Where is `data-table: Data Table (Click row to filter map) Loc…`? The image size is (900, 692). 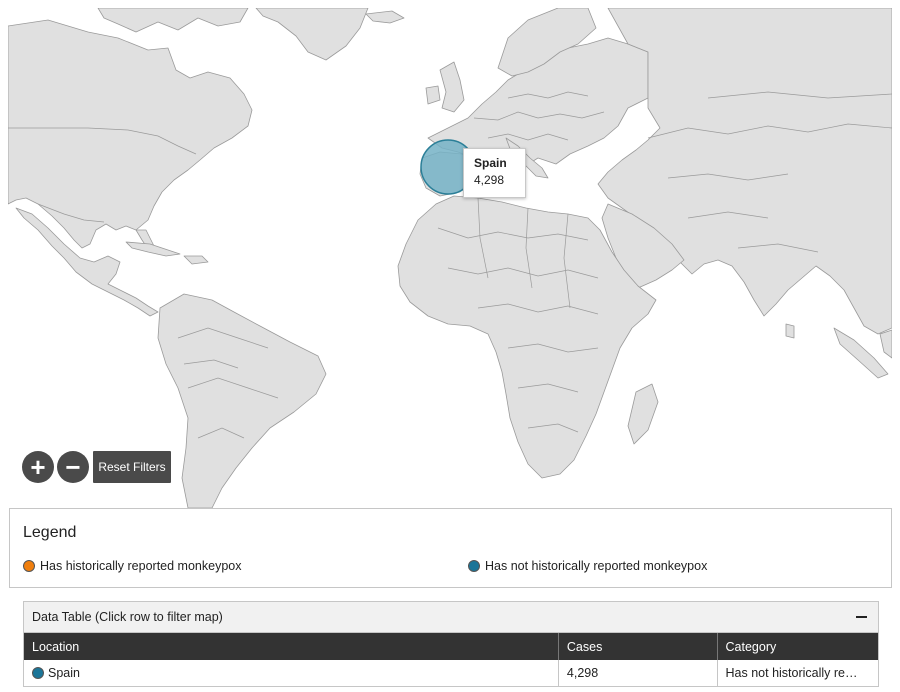
data-table: Data Table (Click row to filter map) Loc… is located at coordinates (451, 644).